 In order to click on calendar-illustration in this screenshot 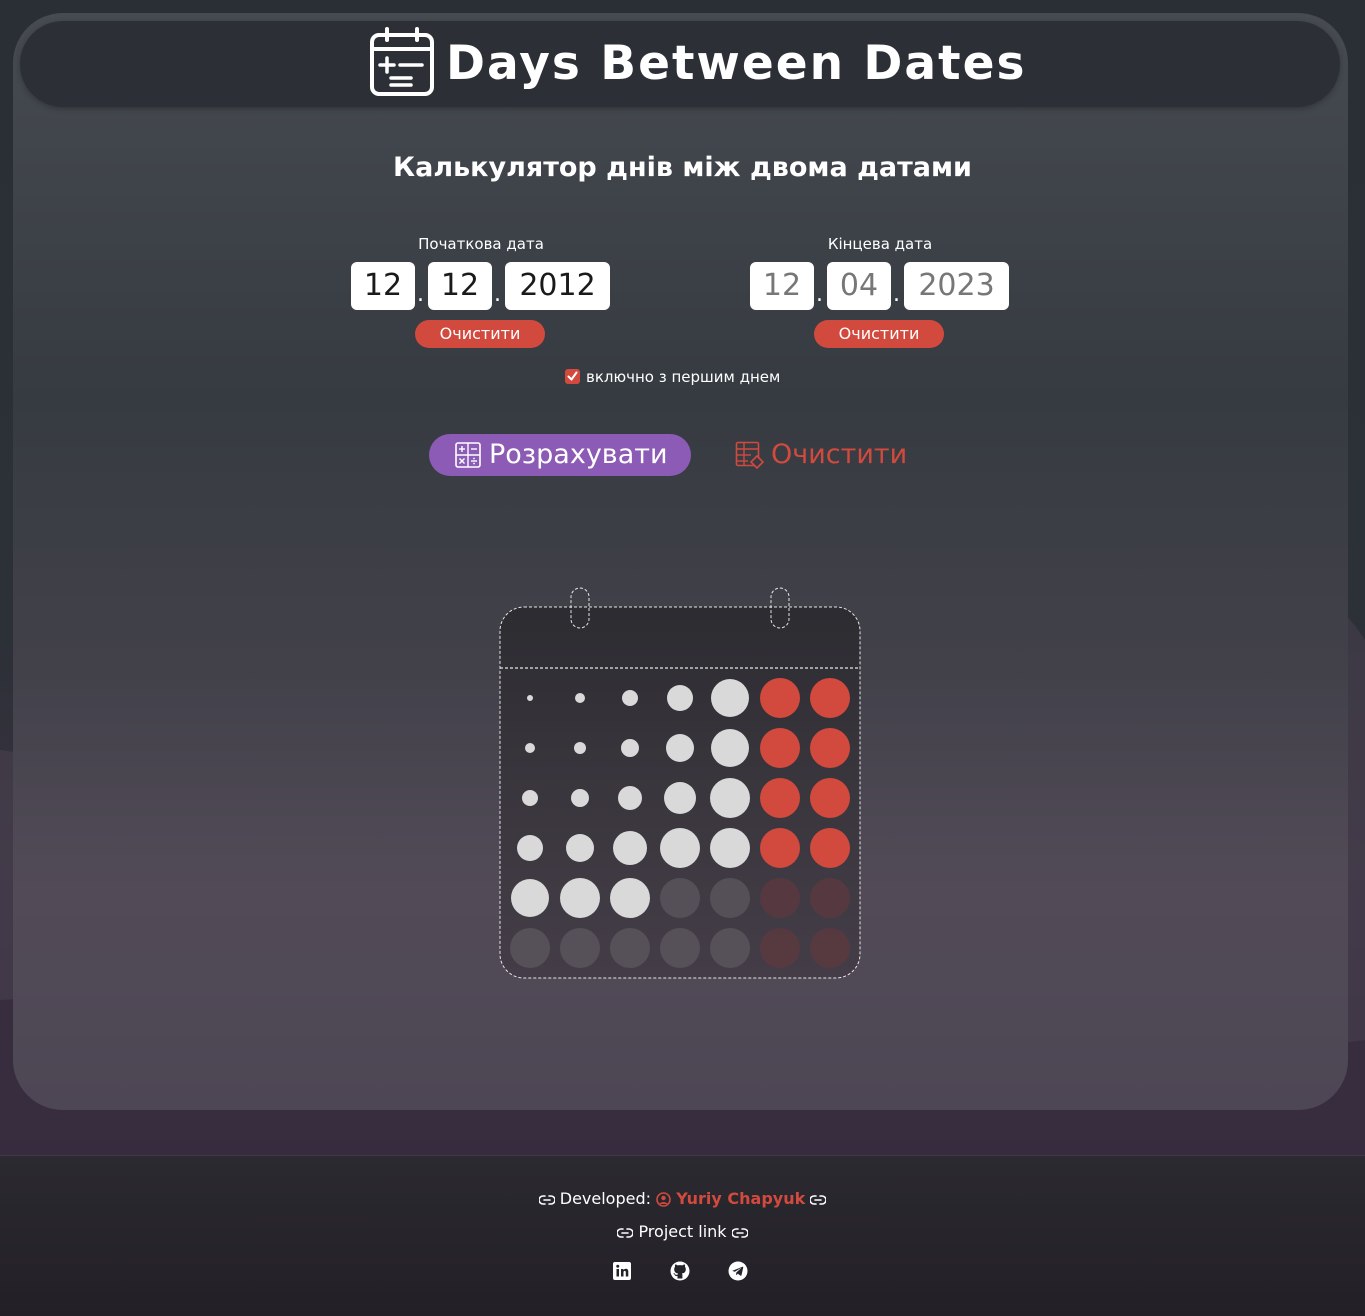, I will do `click(680, 783)`.